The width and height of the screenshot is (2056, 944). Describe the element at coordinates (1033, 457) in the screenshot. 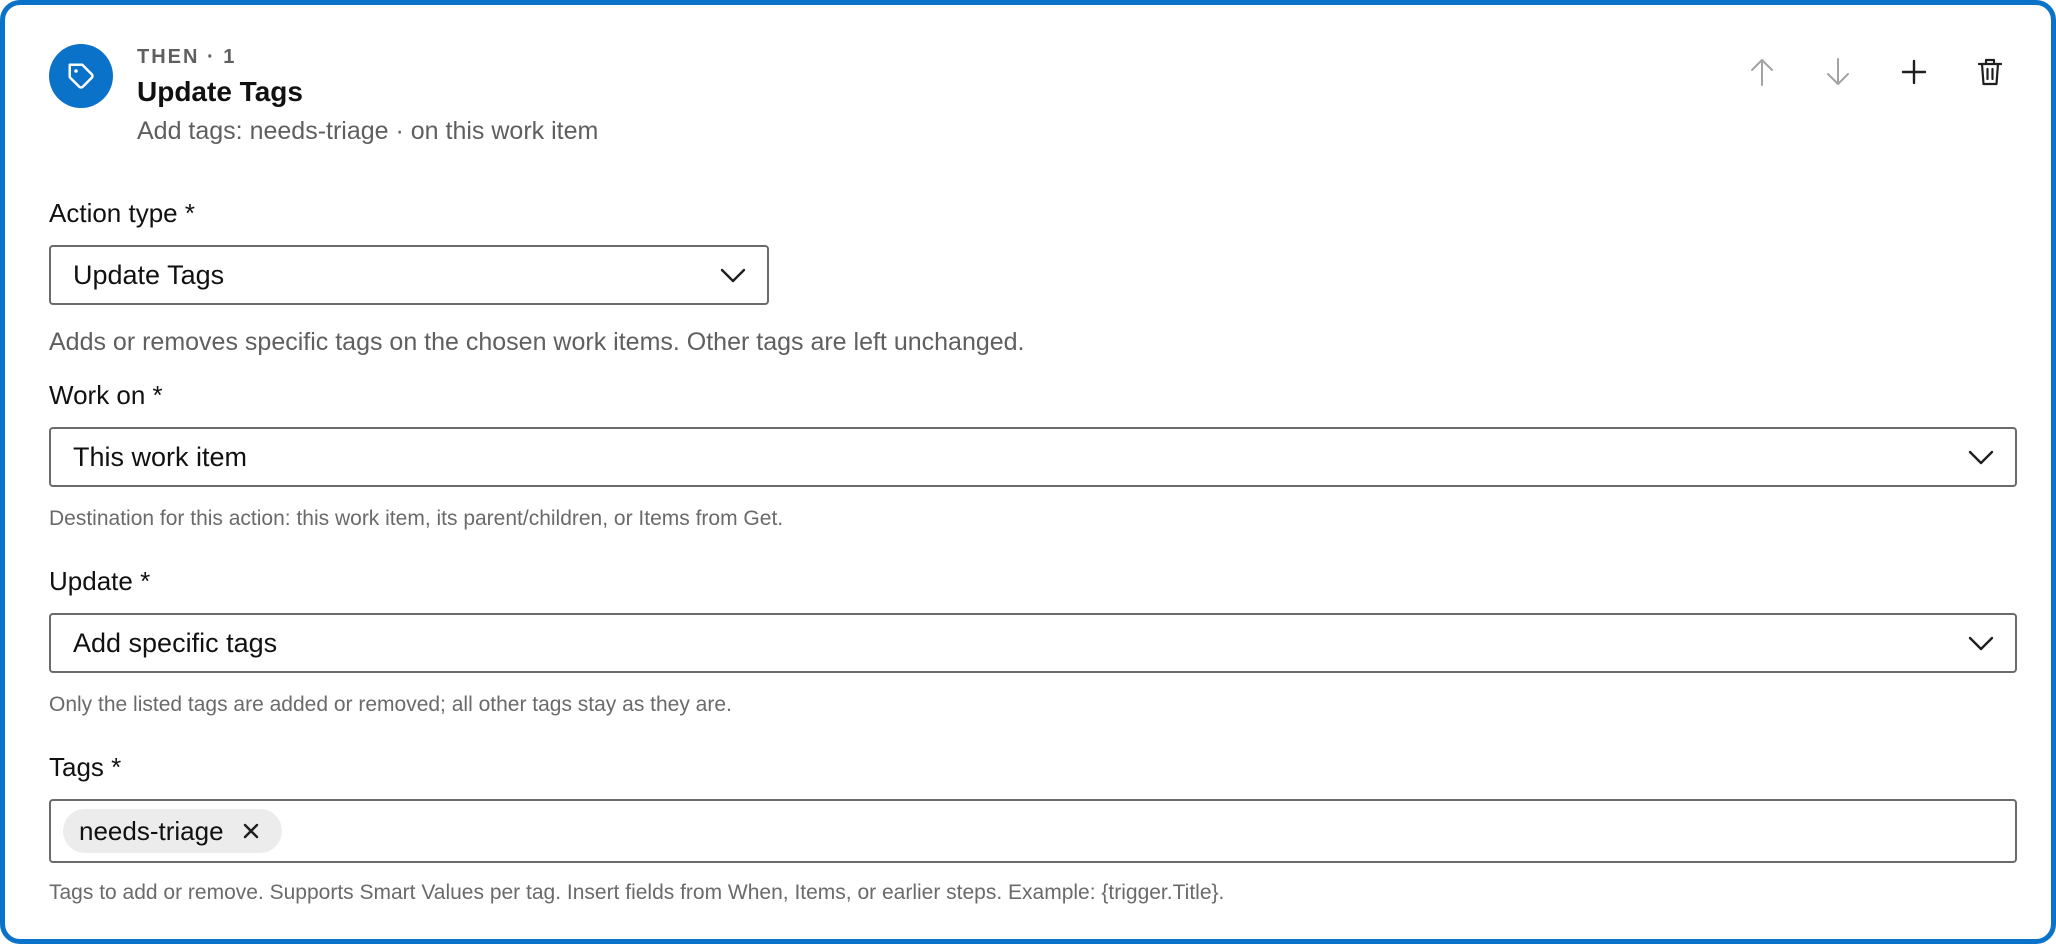

I see `work-on-select: This work item` at that location.